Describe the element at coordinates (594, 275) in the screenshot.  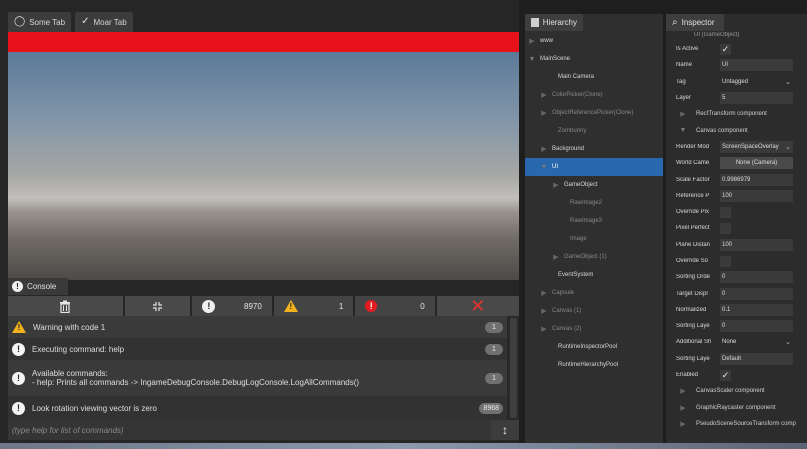
I see `hierarchy-item: EventSystem` at that location.